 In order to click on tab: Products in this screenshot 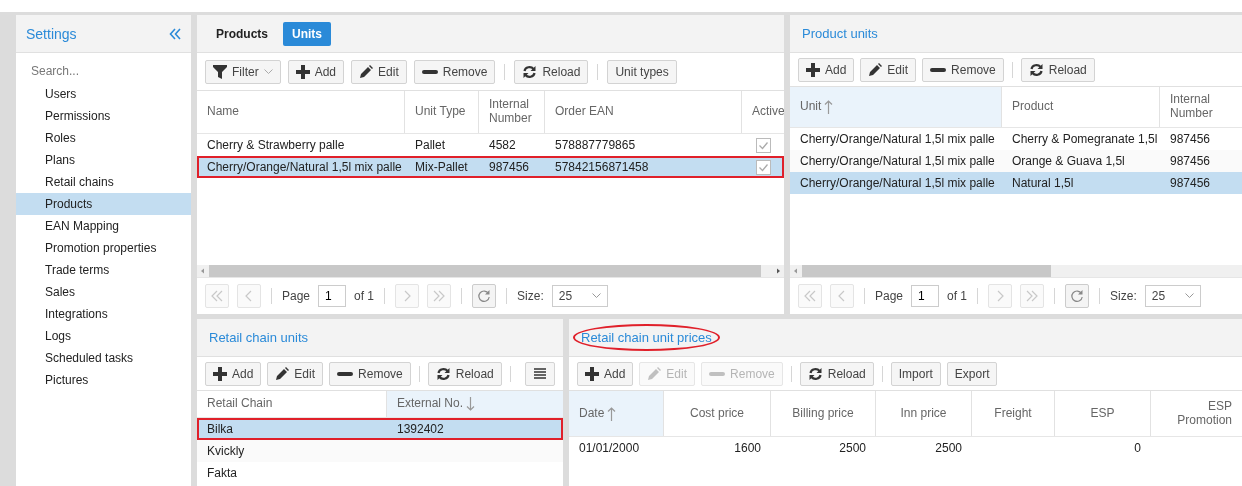, I will do `click(242, 33)`.